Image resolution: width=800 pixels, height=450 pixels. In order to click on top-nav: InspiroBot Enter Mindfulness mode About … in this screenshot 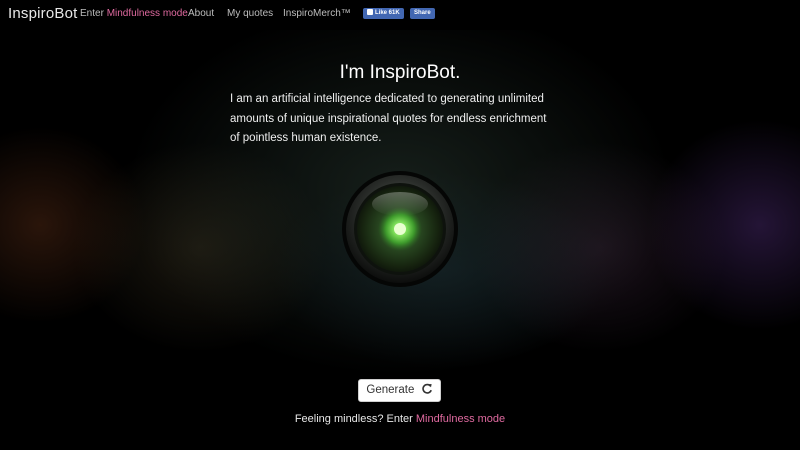, I will do `click(400, 15)`.